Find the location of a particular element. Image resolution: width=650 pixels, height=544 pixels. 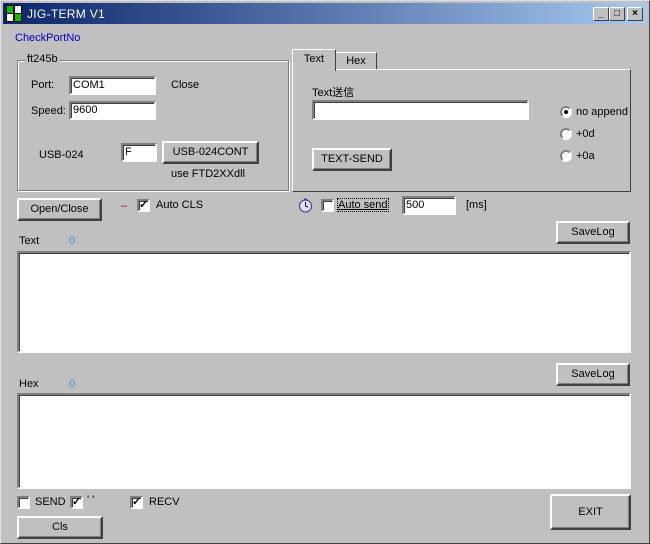

usb-input: F is located at coordinates (139, 152).